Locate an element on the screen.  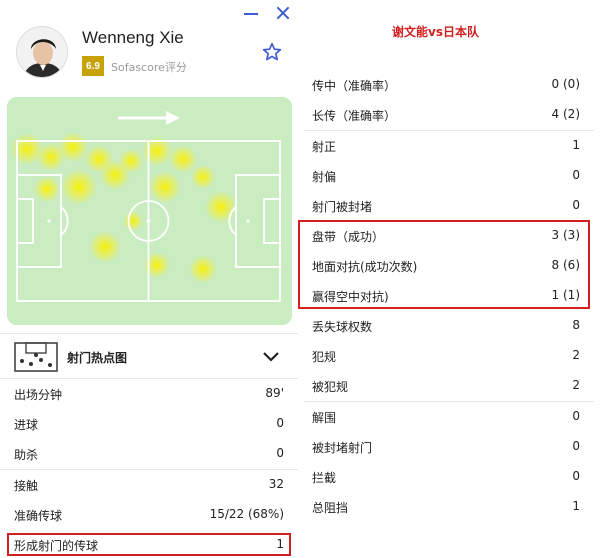
rating-source-label: Sofascore评分 is located at coordinates (149, 67).